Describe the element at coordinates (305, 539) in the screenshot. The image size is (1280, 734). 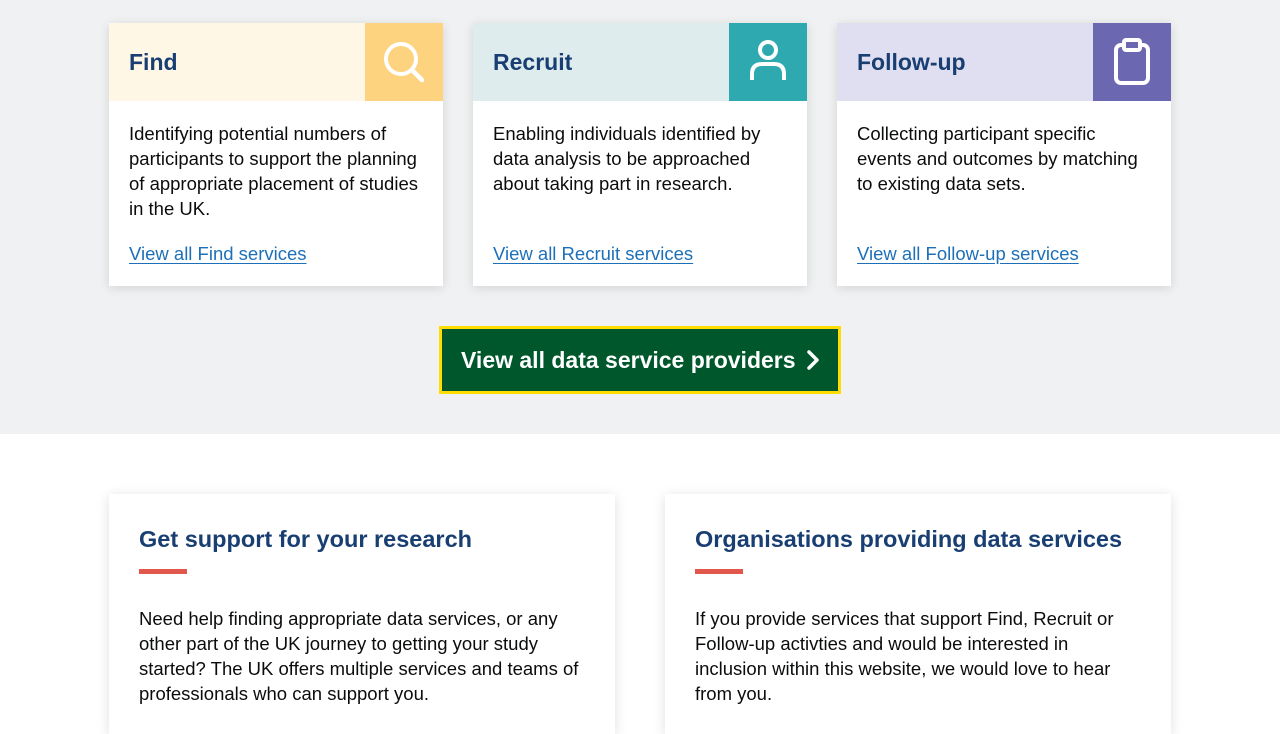
I see `research-support-title: Get support for your research` at that location.